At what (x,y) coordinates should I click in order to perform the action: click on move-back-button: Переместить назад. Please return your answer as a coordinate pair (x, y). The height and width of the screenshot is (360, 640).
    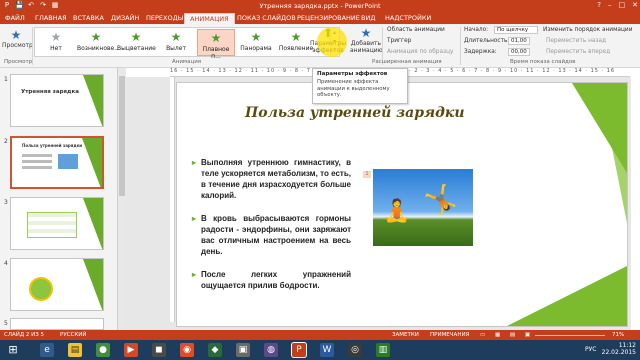
    Looking at the image, I should click on (576, 41).